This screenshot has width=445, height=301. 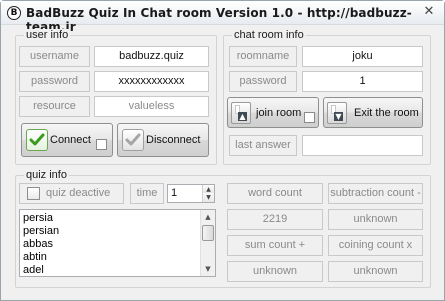 I want to click on quiz-deactive-toggle: quiz deactive, so click(x=71, y=193).